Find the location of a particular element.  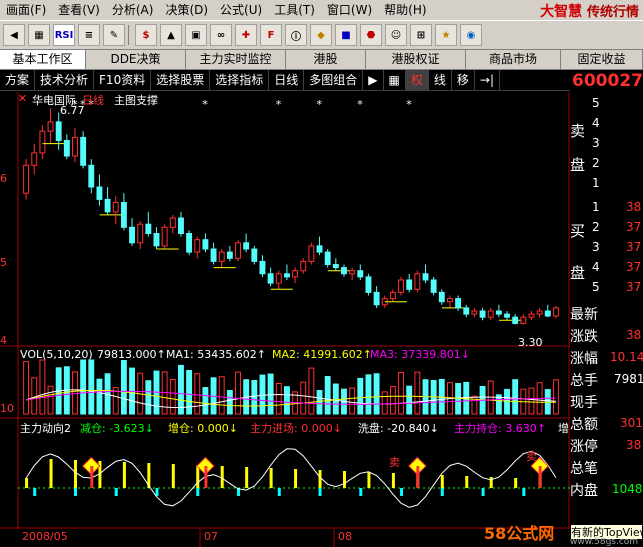

move-button: 移 is located at coordinates (463, 80).